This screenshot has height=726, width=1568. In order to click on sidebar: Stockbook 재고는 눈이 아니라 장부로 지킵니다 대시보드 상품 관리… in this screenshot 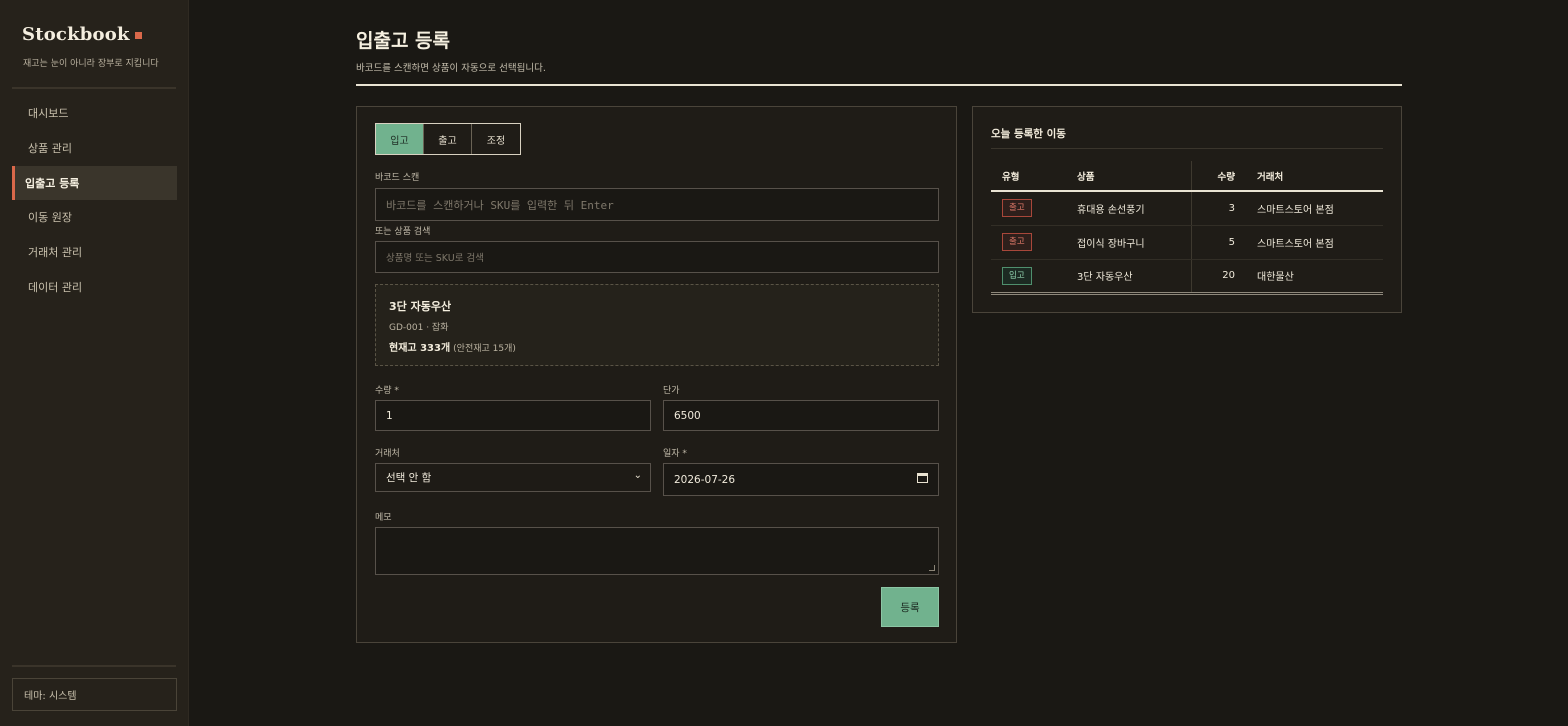, I will do `click(94, 363)`.